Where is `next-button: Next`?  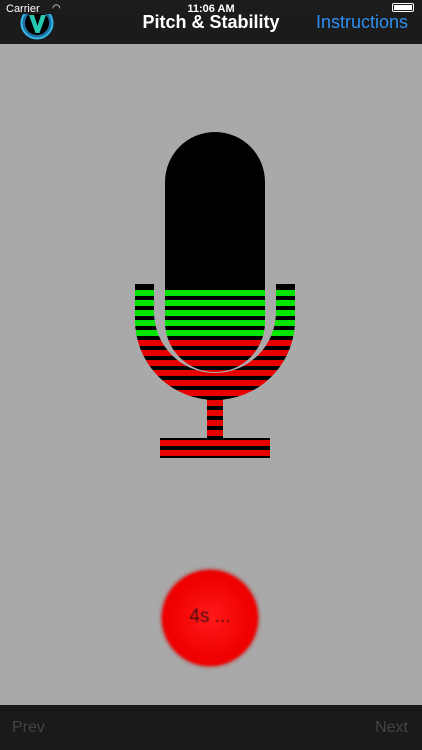
next-button: Next is located at coordinates (391, 728).